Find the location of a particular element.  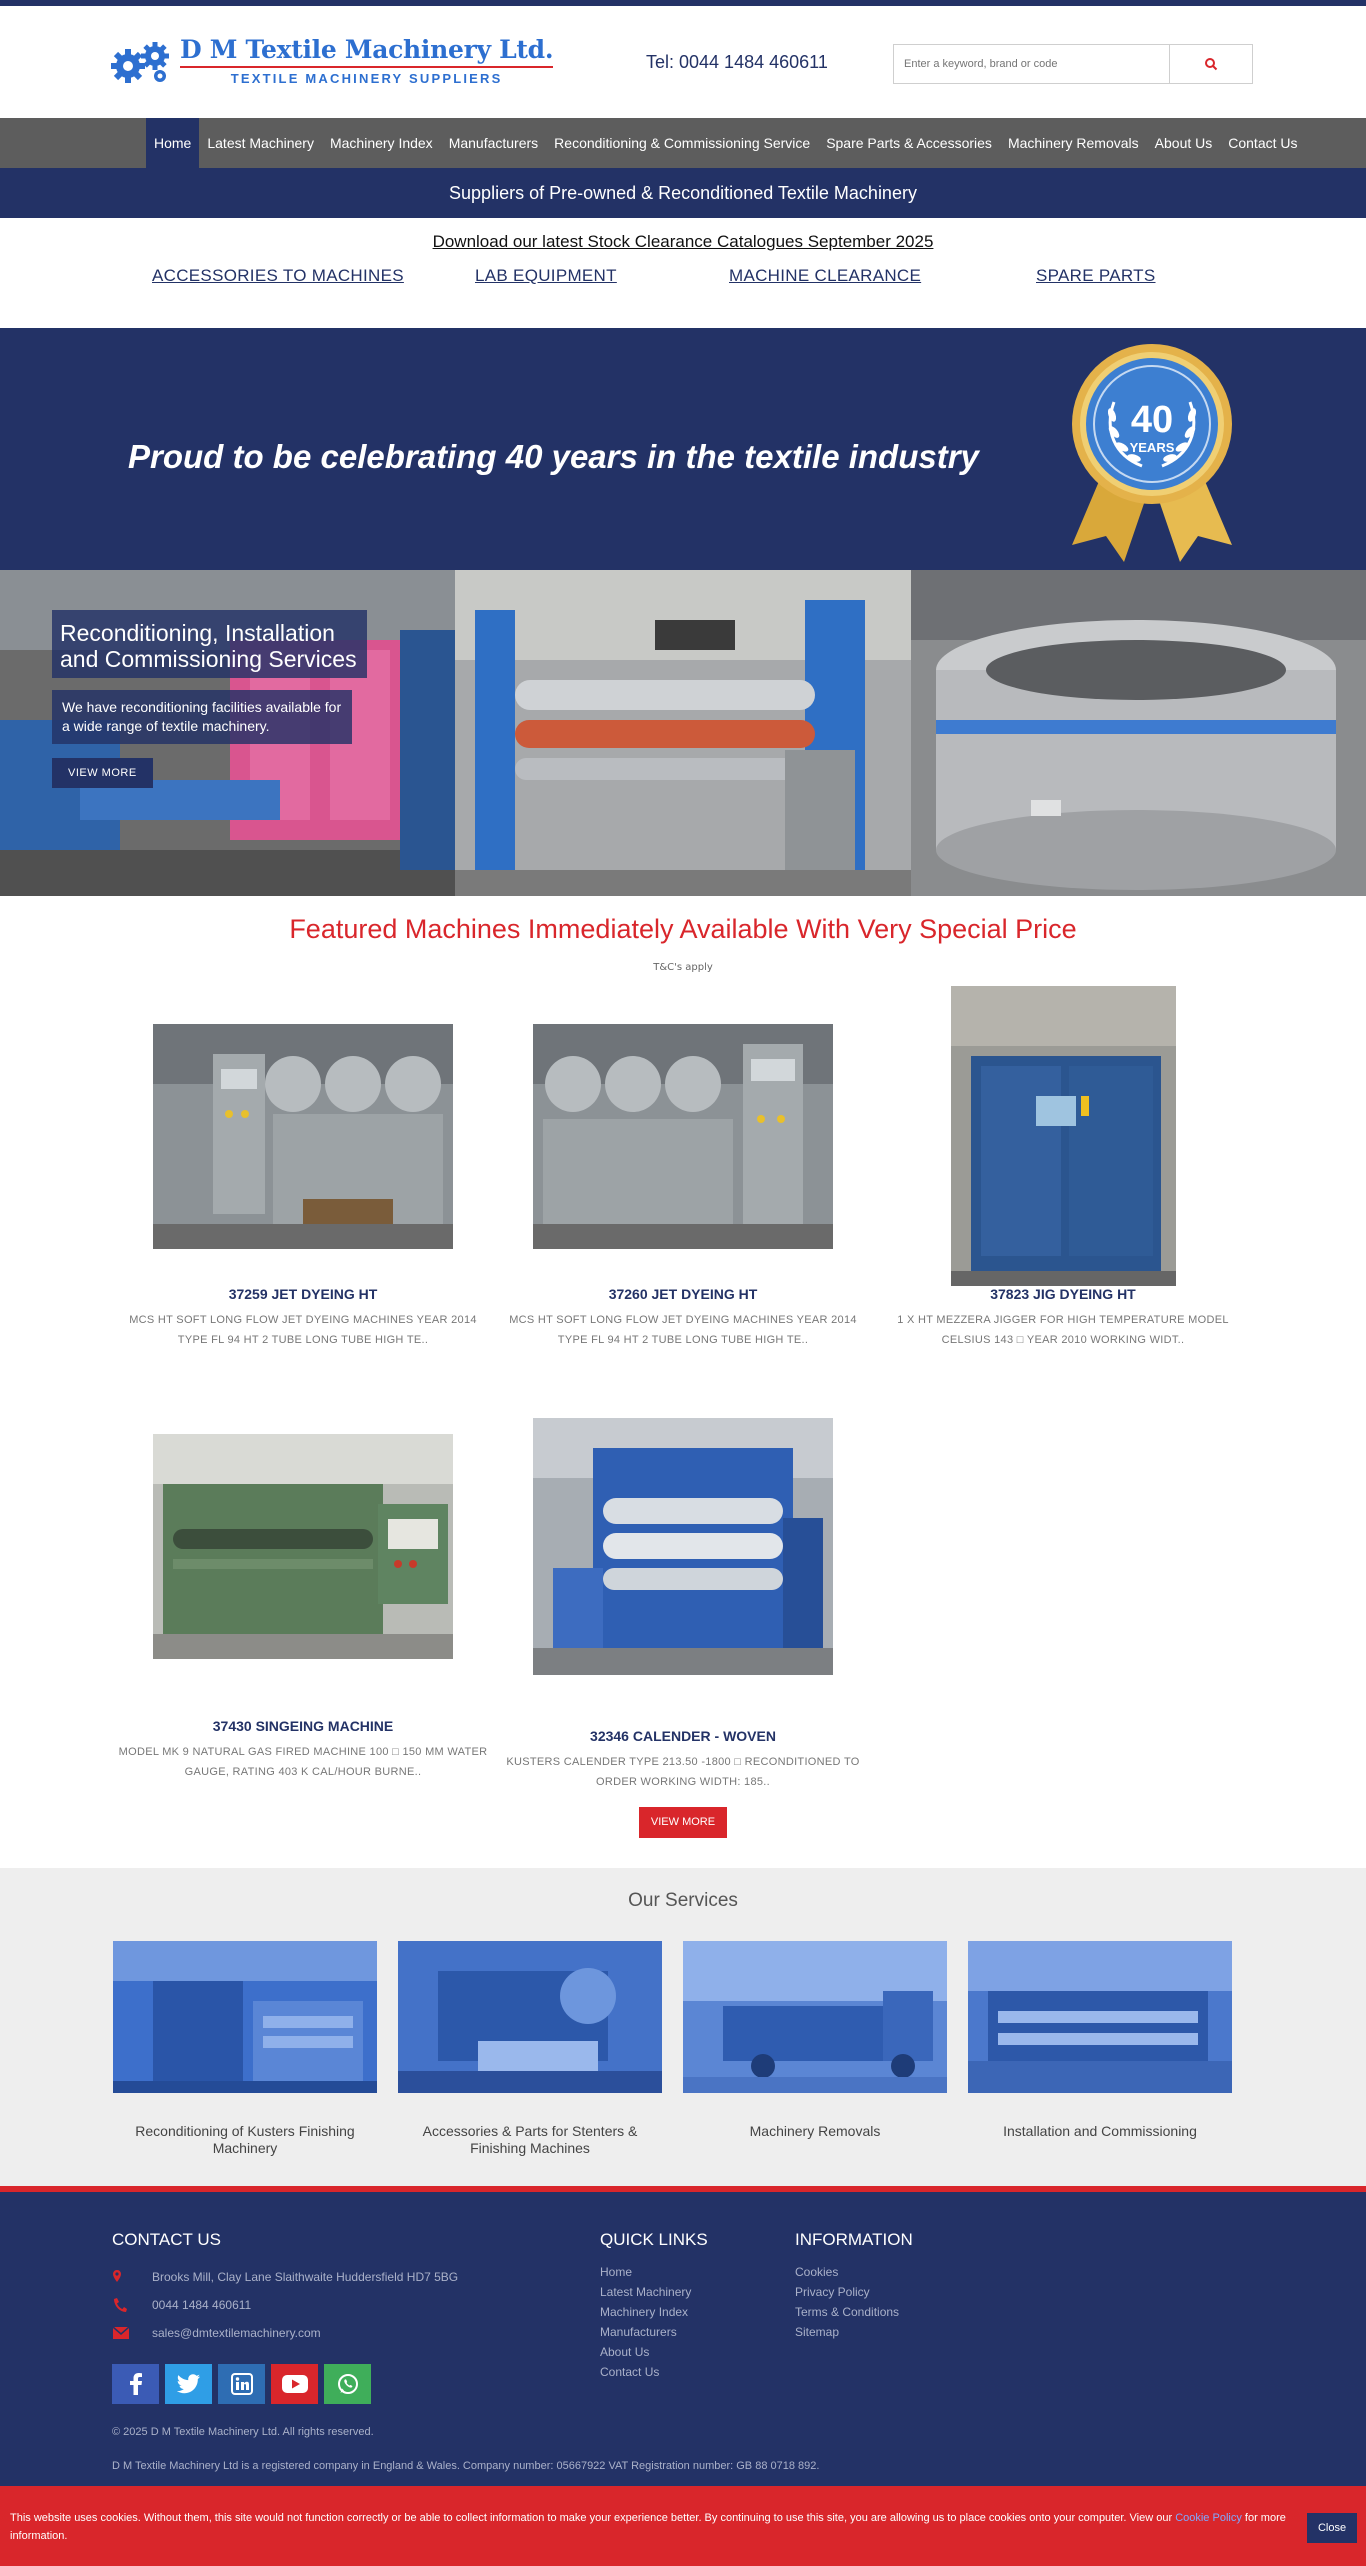

service-card: Installation and Commissioning is located at coordinates (1100, 2040).